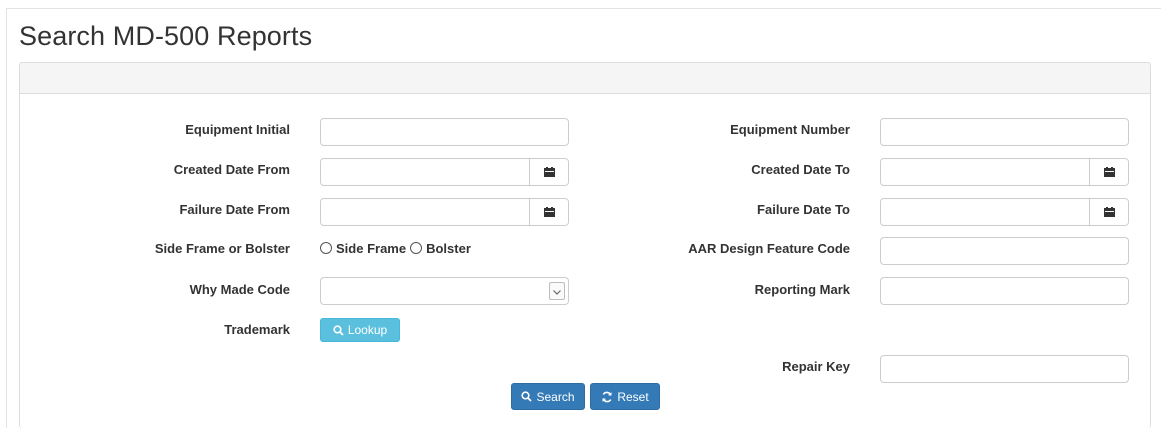  I want to click on repair-key-input, so click(1004, 369).